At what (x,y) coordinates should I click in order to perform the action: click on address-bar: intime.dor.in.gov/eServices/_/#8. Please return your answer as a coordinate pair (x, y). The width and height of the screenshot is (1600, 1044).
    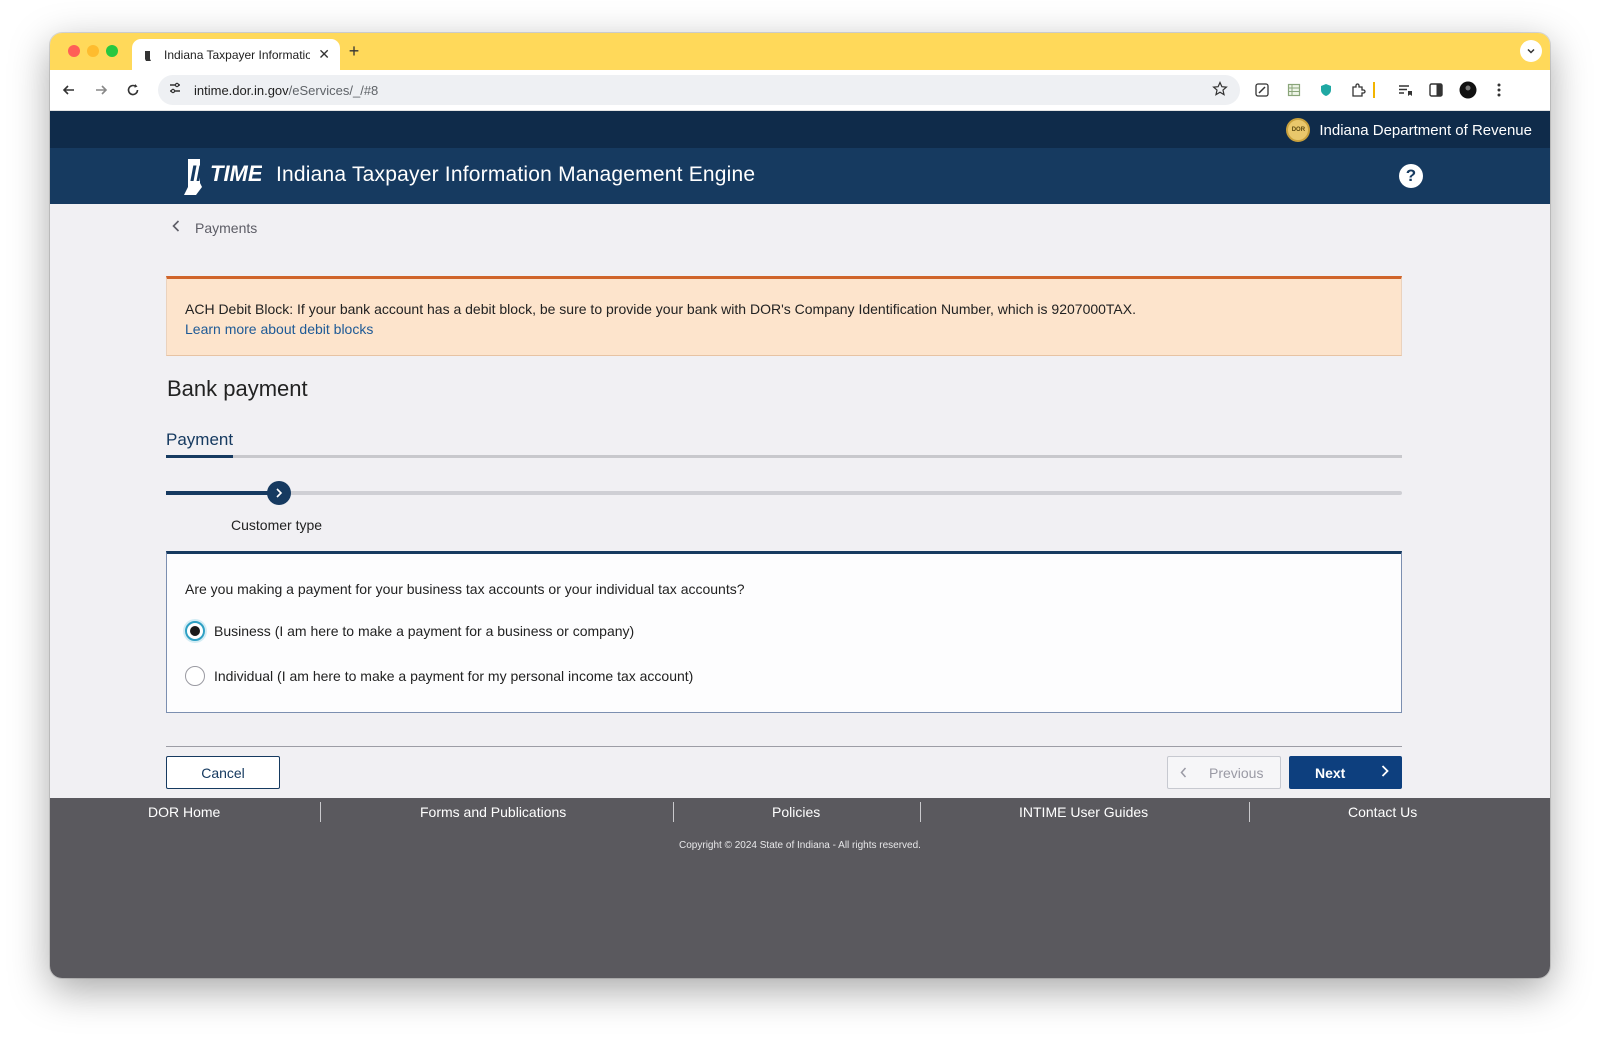
    Looking at the image, I should click on (699, 90).